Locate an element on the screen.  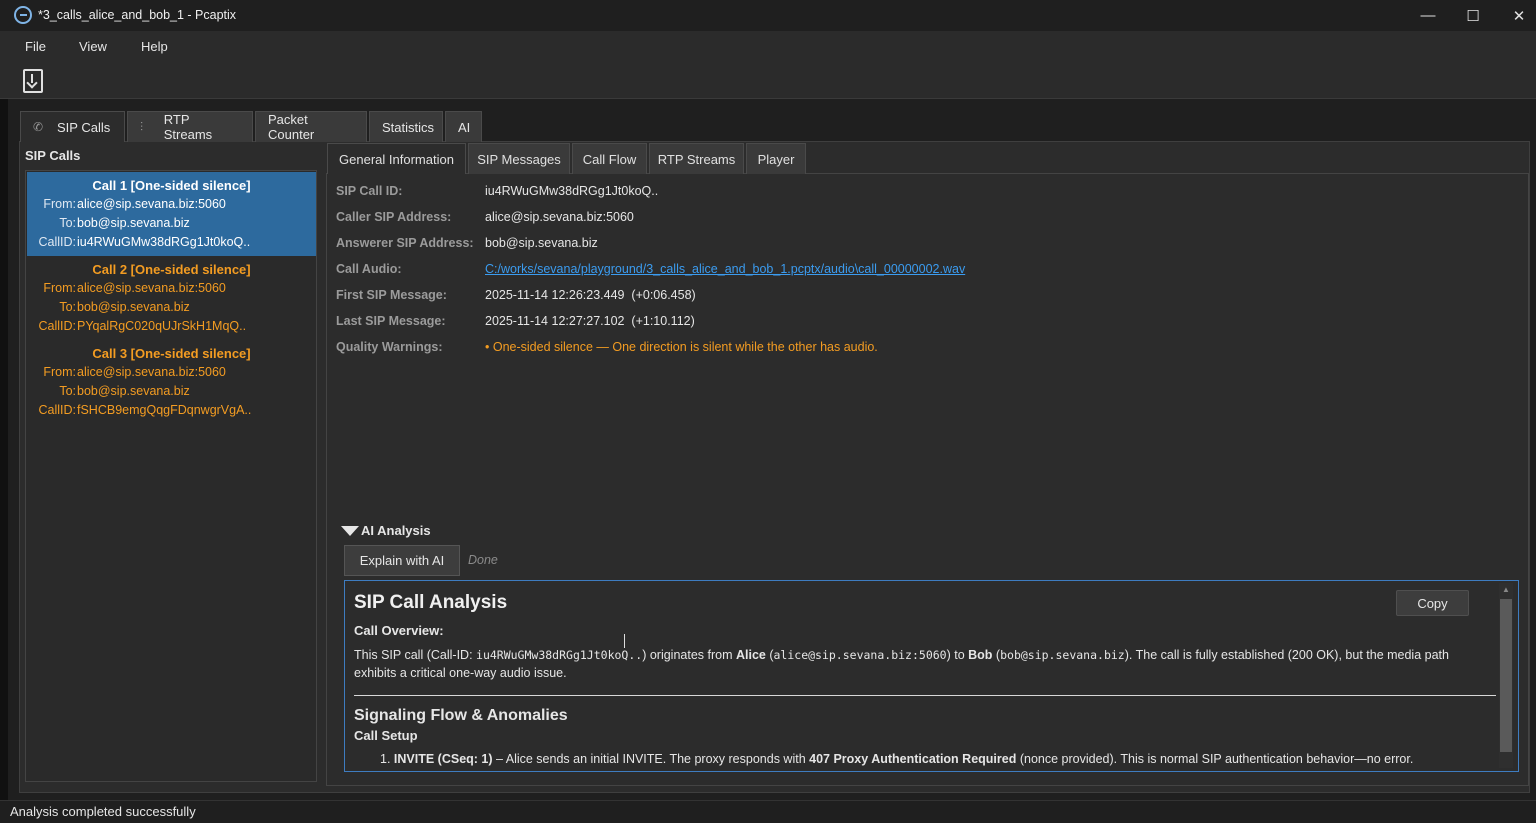
call-title: Call 1 [One-sided silence] is located at coordinates (171, 185).